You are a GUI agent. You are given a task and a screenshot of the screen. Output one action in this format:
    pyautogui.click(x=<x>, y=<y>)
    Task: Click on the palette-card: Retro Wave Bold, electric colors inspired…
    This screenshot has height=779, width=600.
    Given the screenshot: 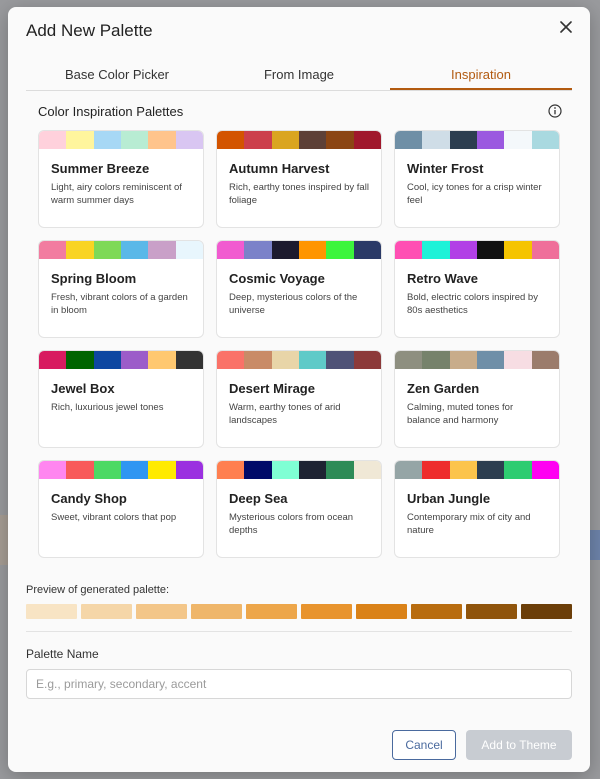 What is the action you would take?
    pyautogui.click(x=477, y=289)
    